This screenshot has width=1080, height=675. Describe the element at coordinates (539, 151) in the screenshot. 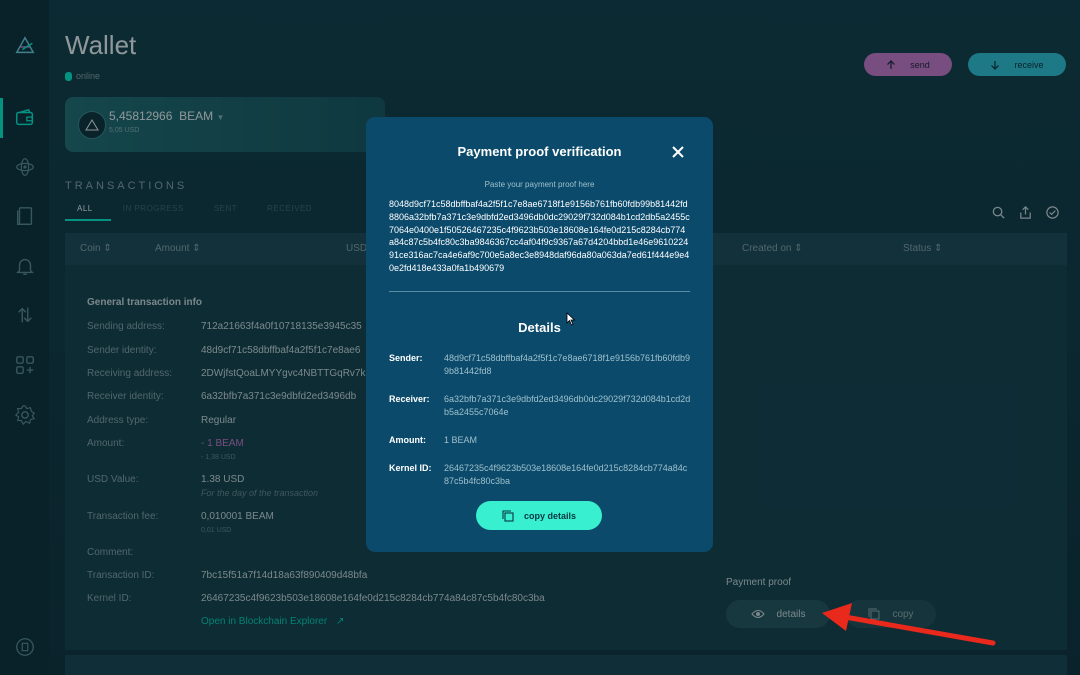

I see `dialog-title: Payment proof verification` at that location.